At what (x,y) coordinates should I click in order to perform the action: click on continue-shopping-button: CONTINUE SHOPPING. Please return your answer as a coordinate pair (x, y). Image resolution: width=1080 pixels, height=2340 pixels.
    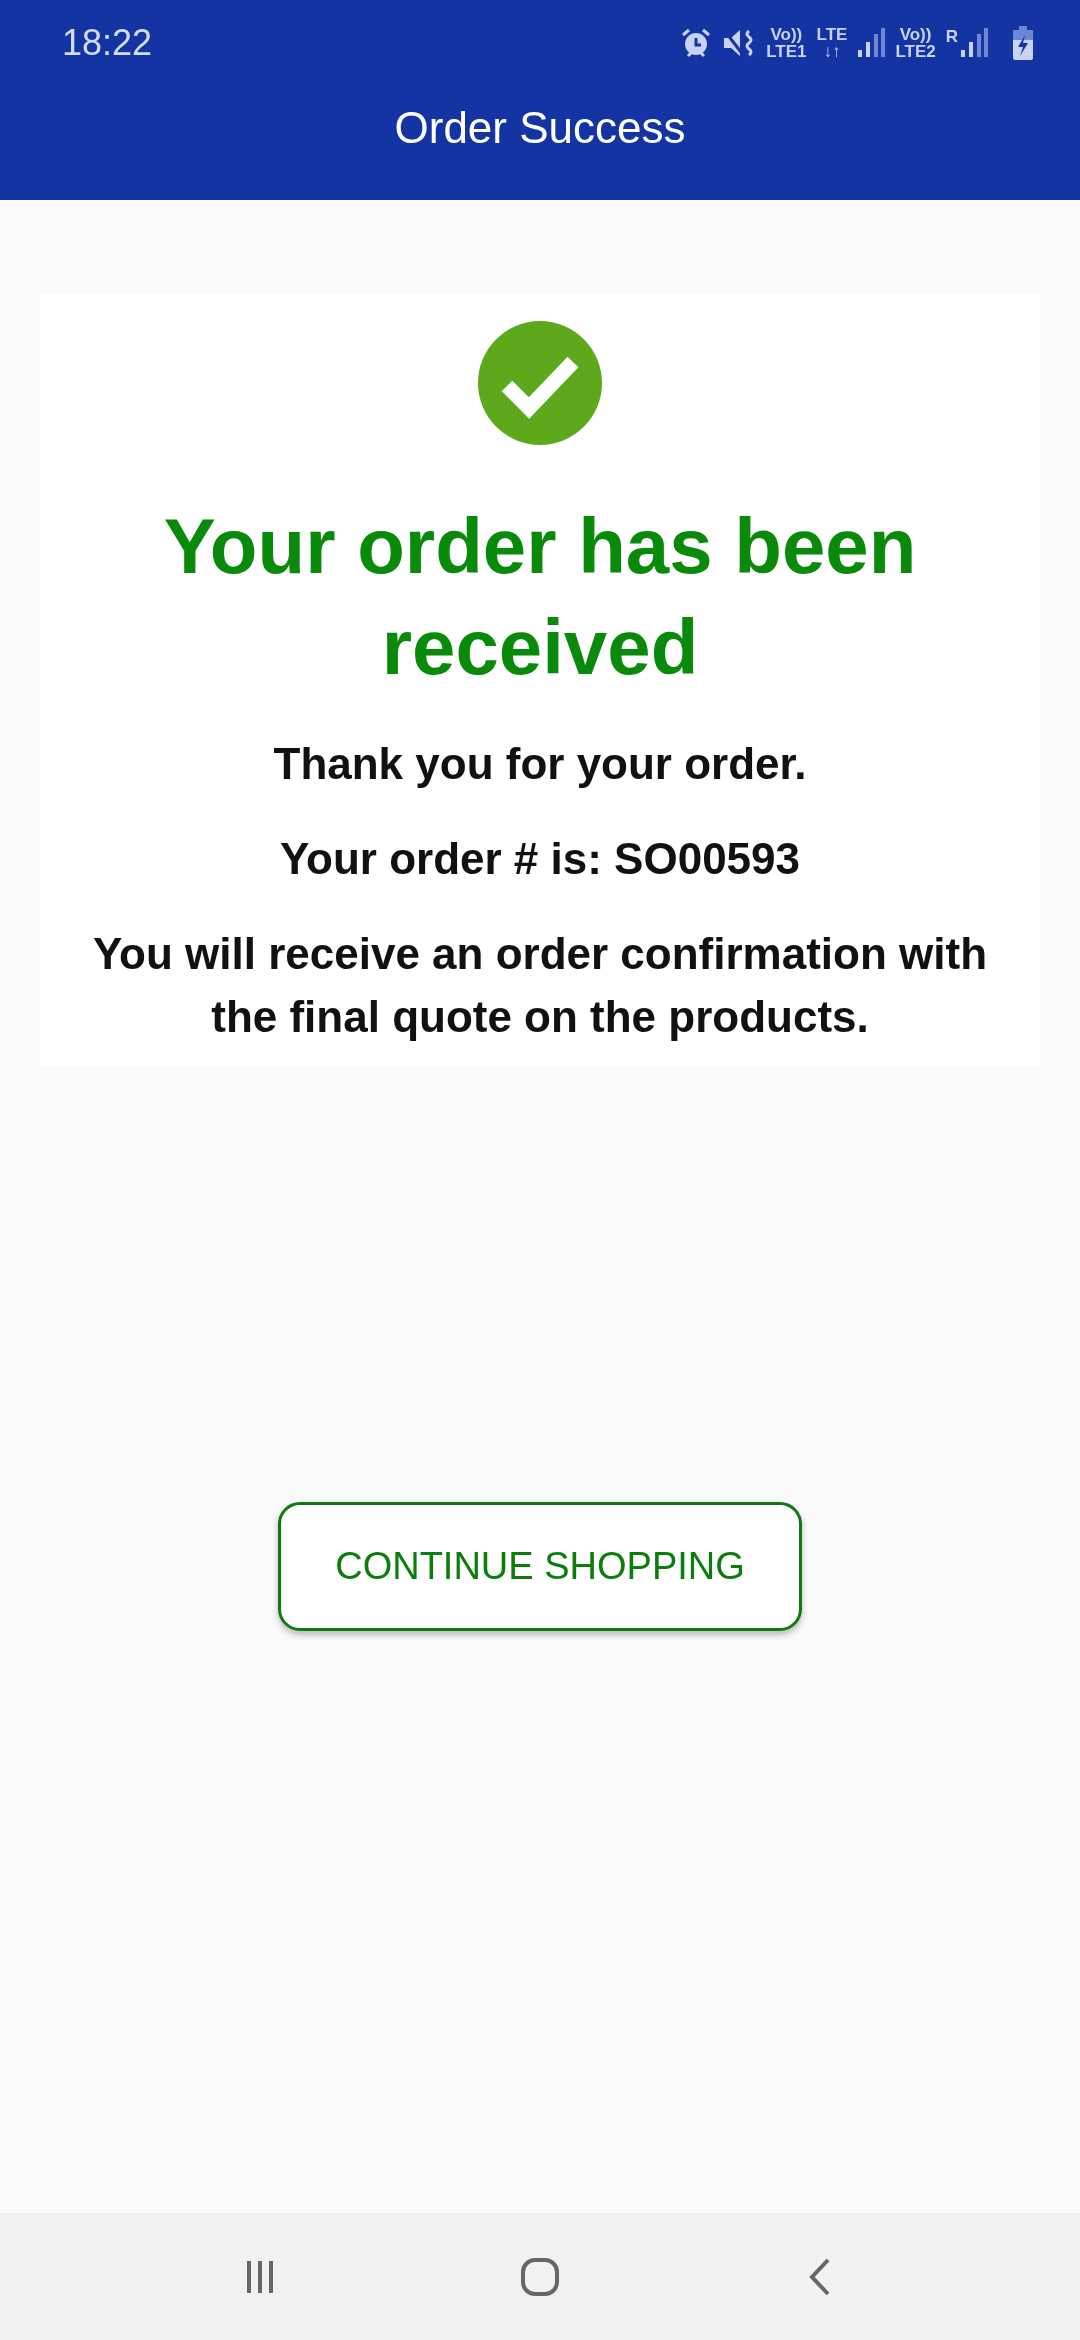
    Looking at the image, I should click on (540, 1566).